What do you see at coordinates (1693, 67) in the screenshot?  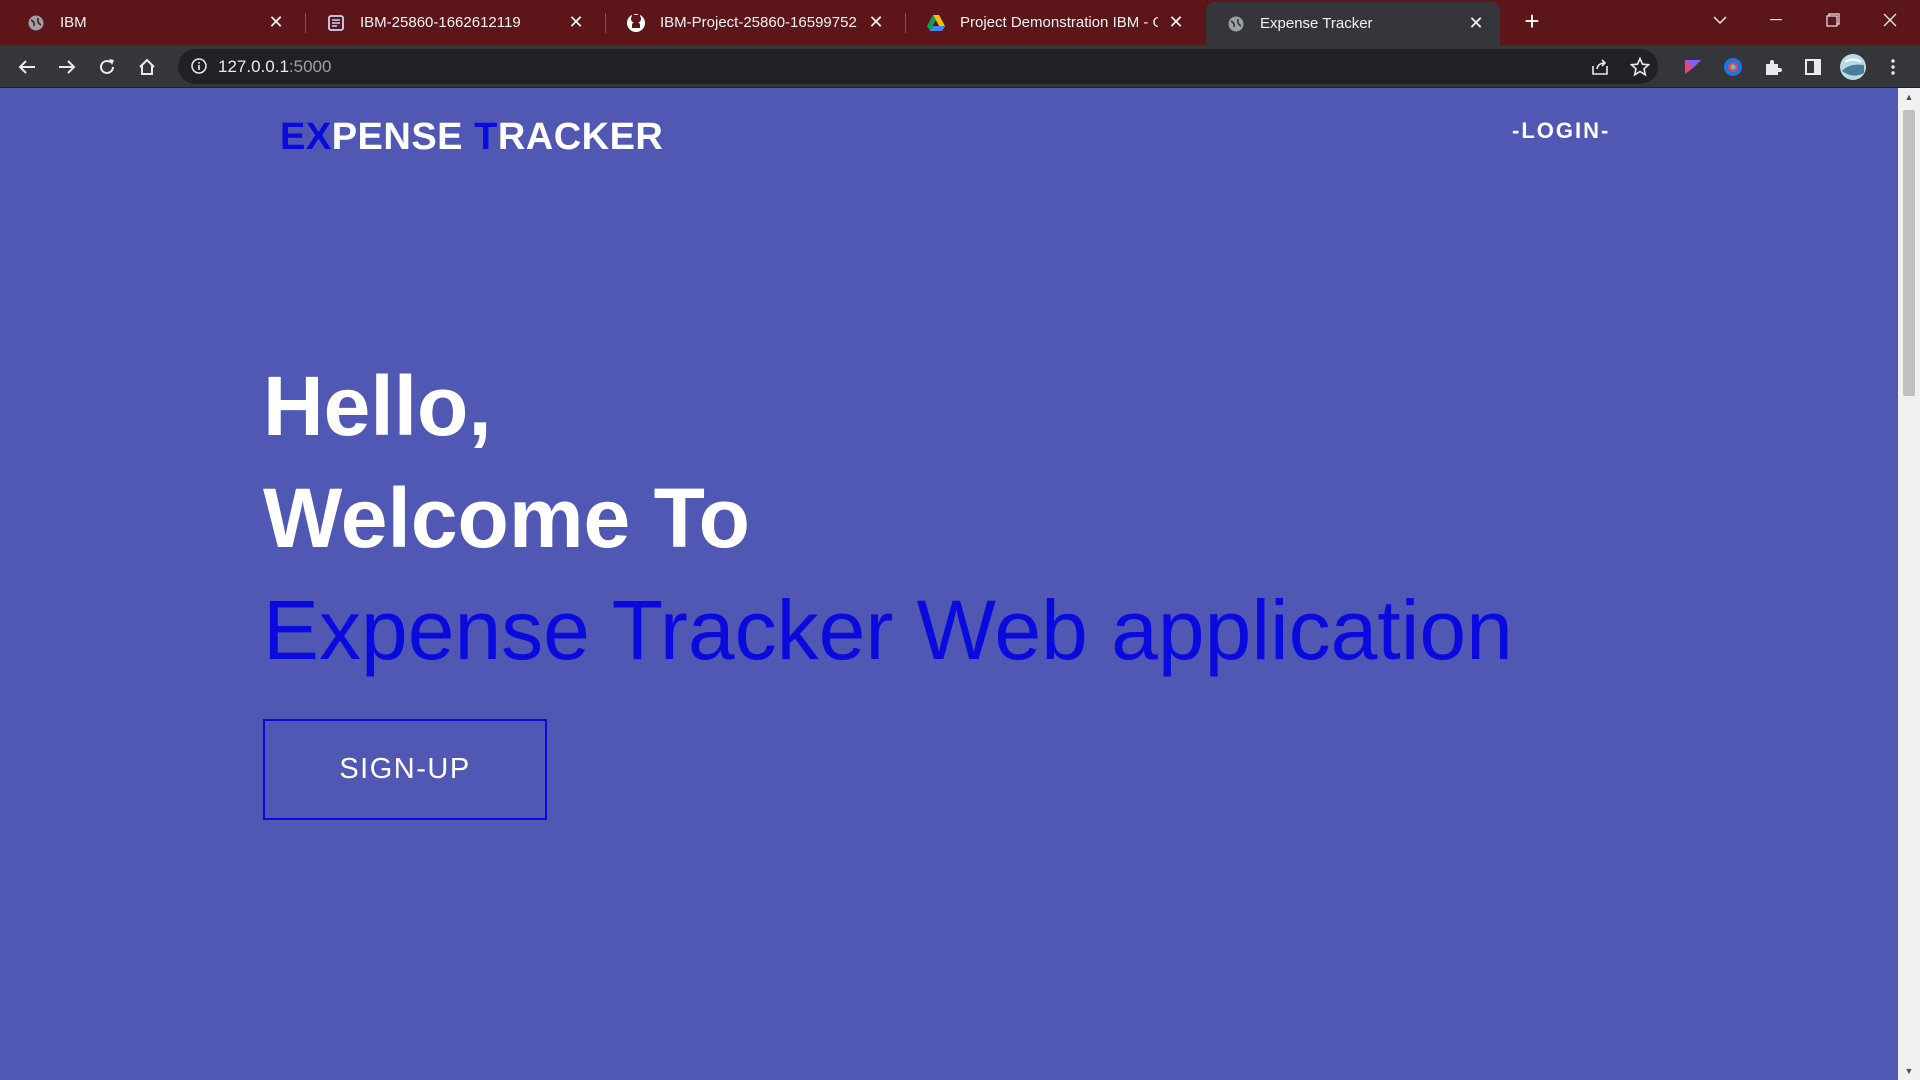 I see `extension-flag-icon` at bounding box center [1693, 67].